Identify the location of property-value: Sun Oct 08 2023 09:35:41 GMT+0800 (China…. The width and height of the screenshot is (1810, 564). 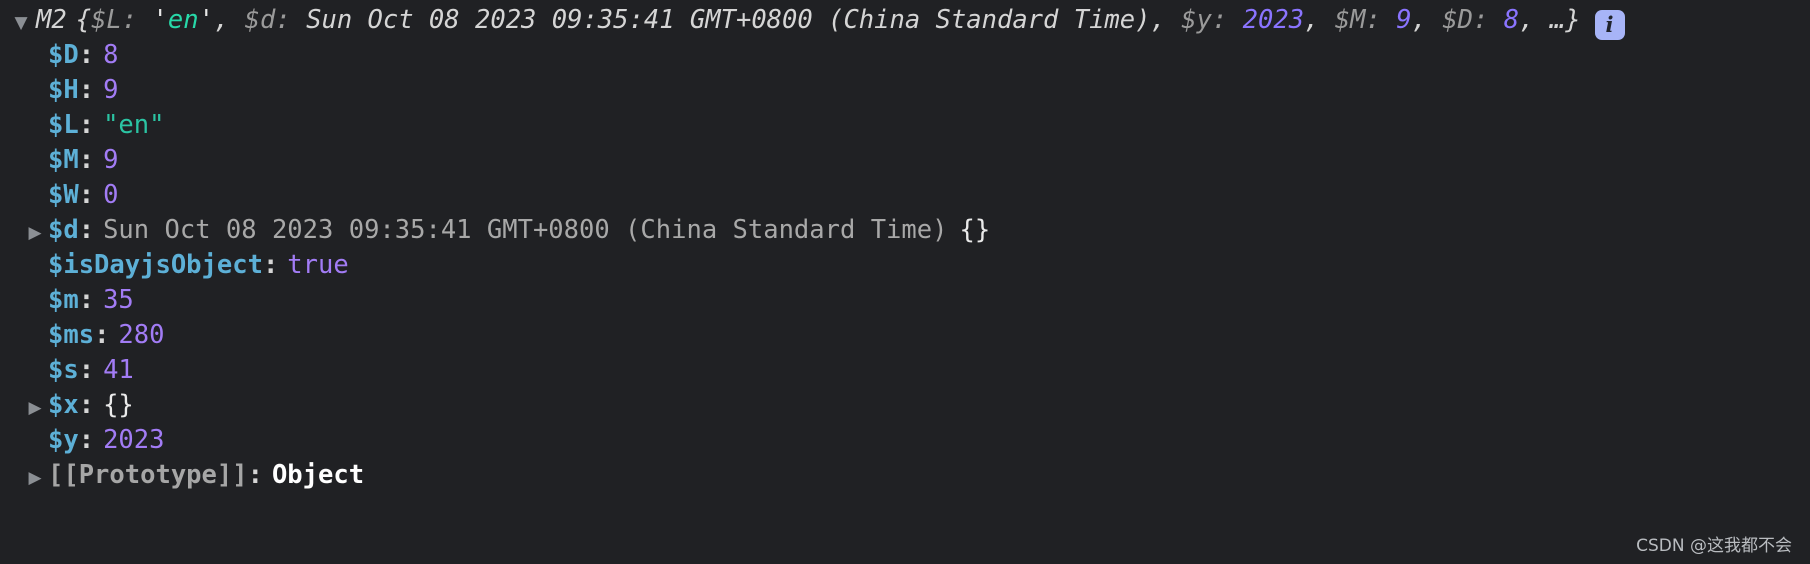
(525, 230).